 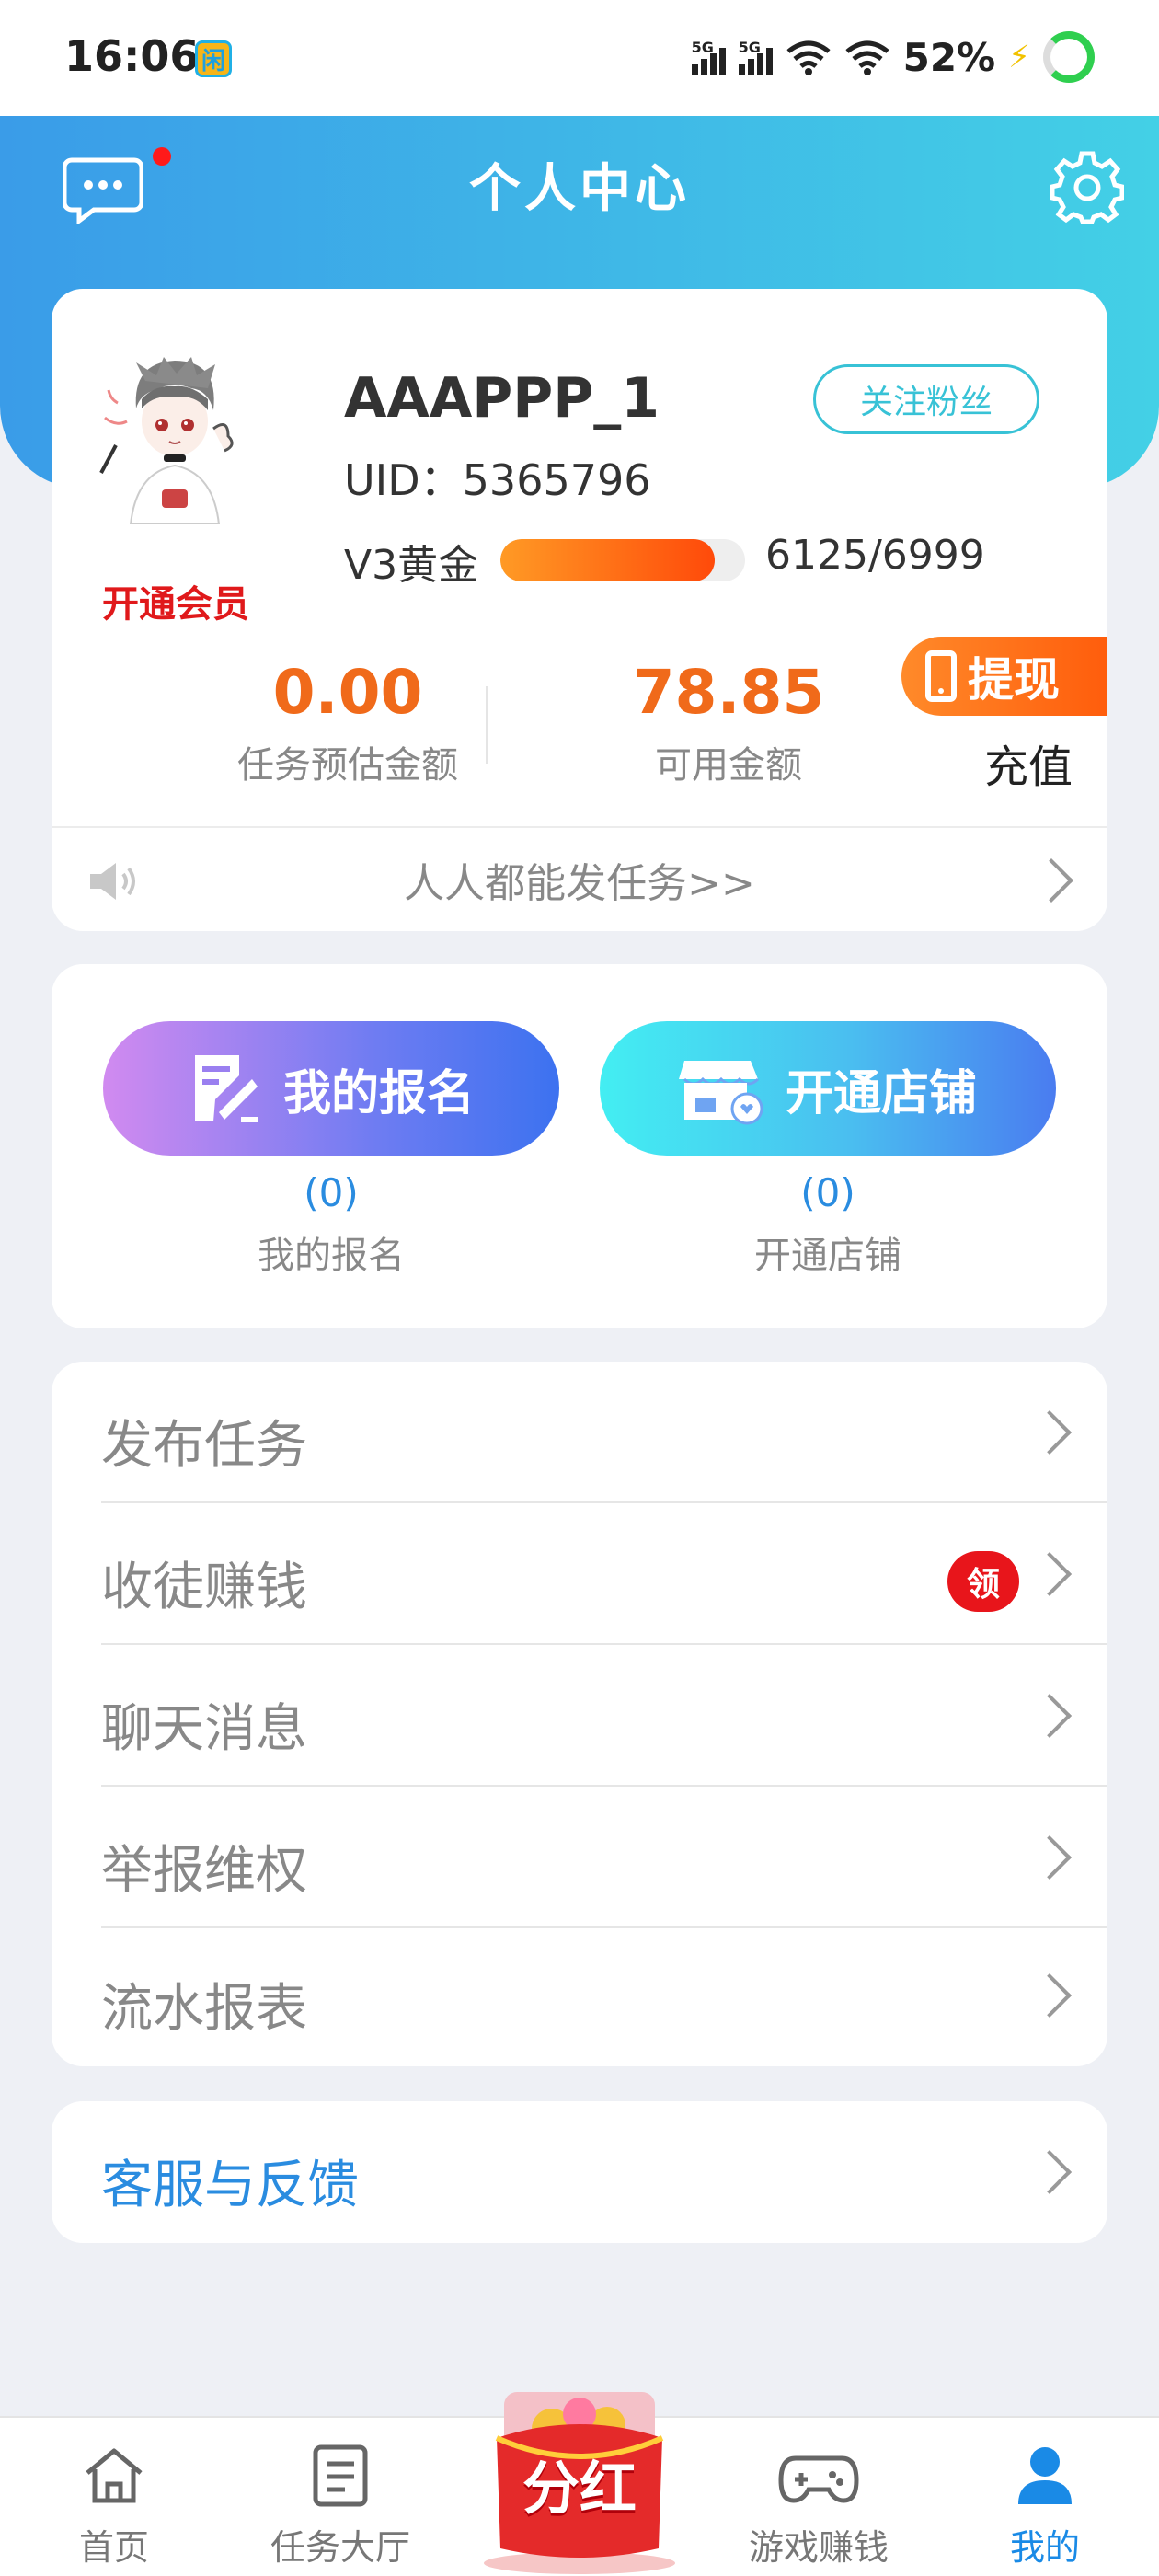 What do you see at coordinates (827, 1256) in the screenshot?
I see `open-shop-caption: 开通店铺` at bounding box center [827, 1256].